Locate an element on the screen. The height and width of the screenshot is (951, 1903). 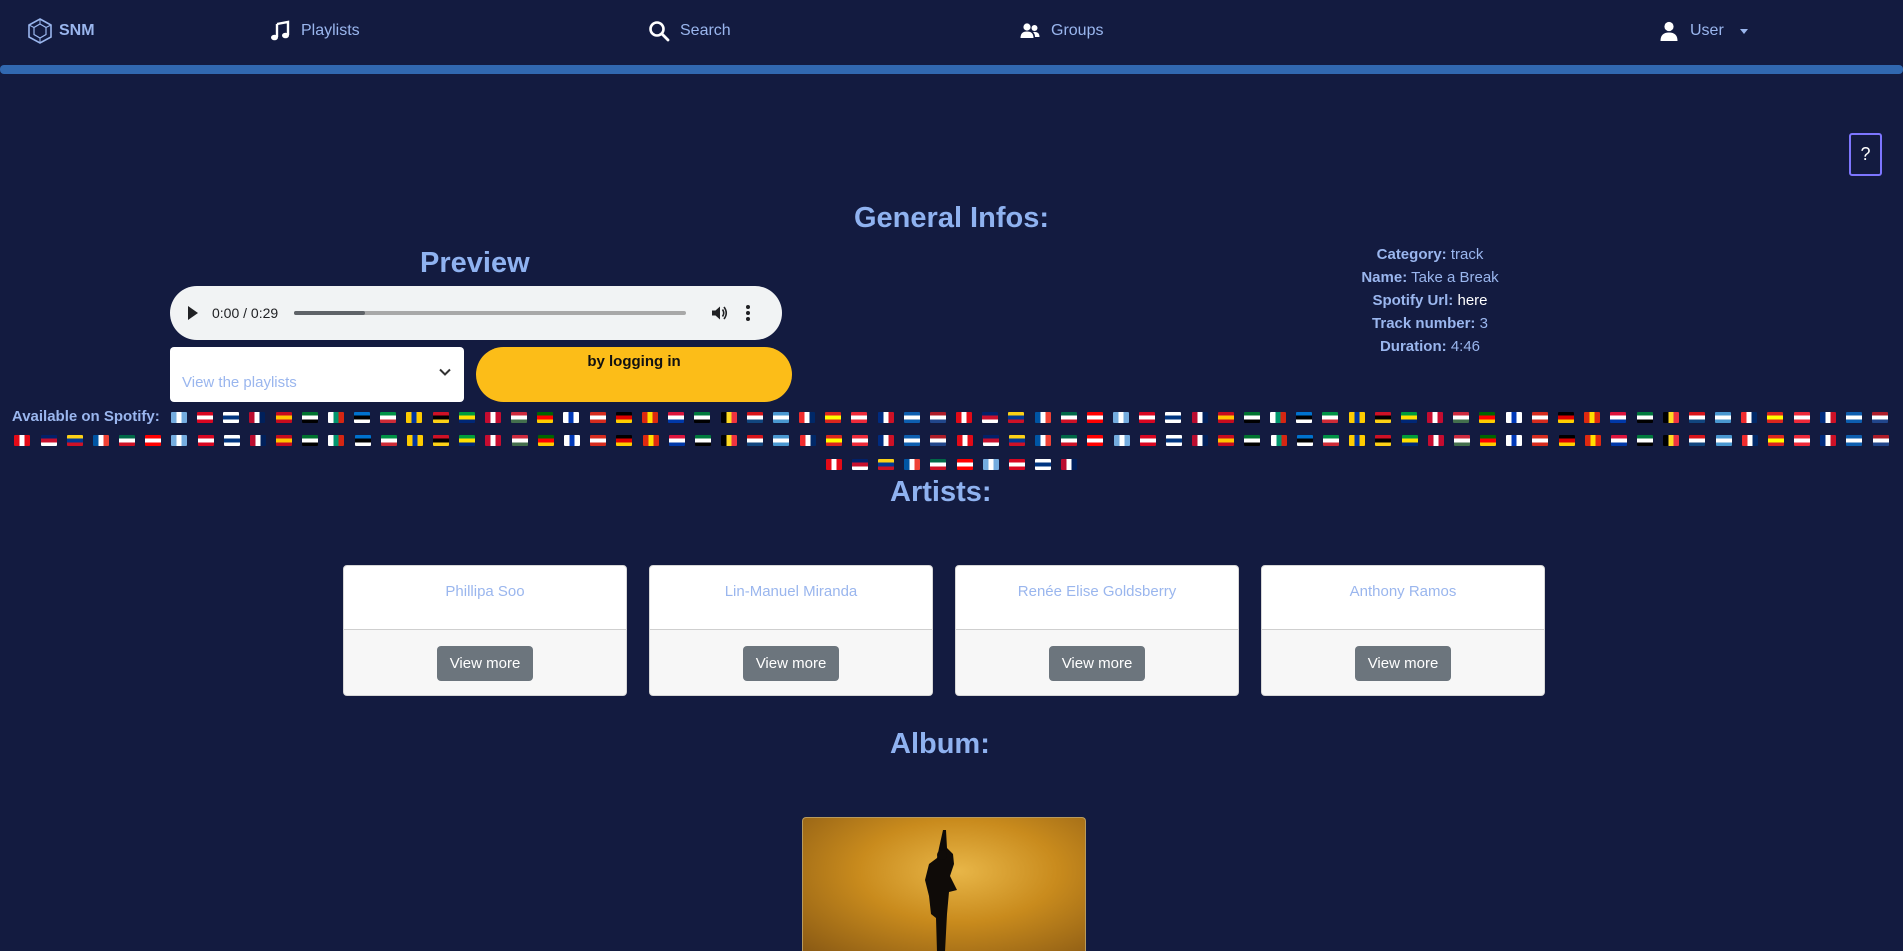
nav-search: Search is located at coordinates (689, 31).